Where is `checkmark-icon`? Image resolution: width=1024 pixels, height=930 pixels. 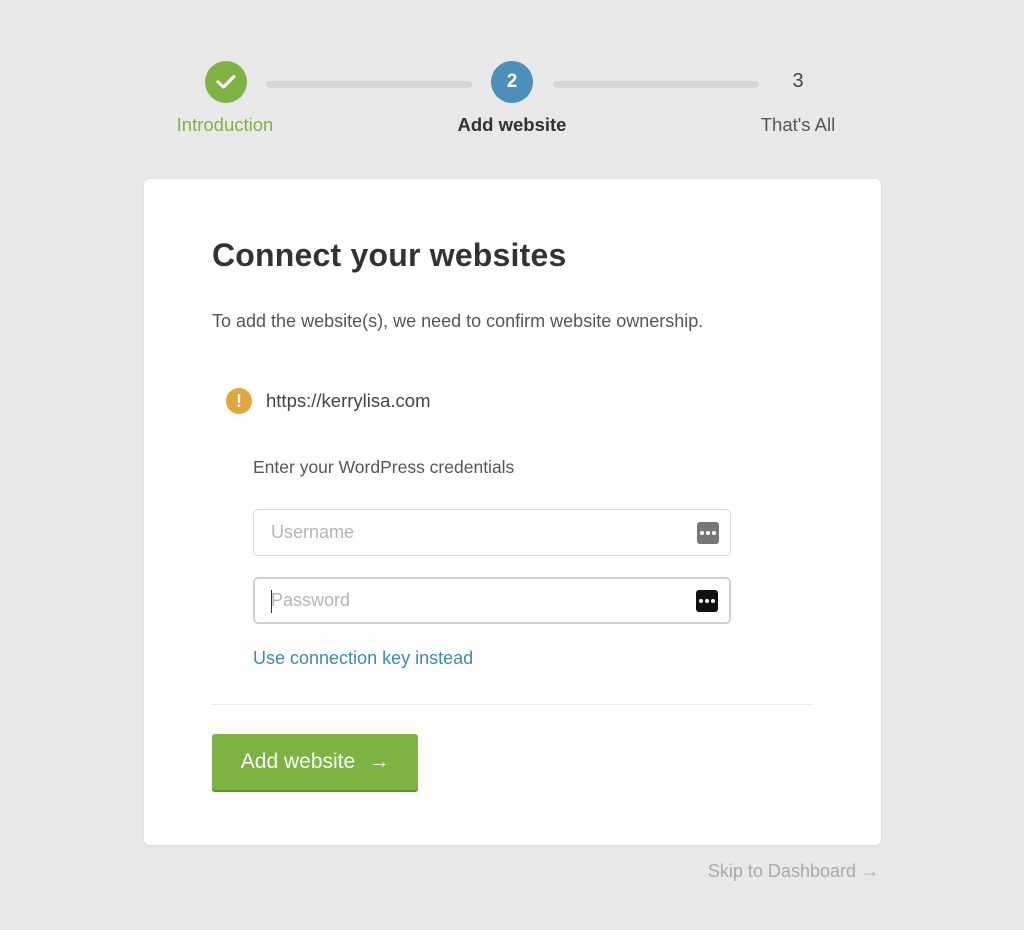 checkmark-icon is located at coordinates (226, 81).